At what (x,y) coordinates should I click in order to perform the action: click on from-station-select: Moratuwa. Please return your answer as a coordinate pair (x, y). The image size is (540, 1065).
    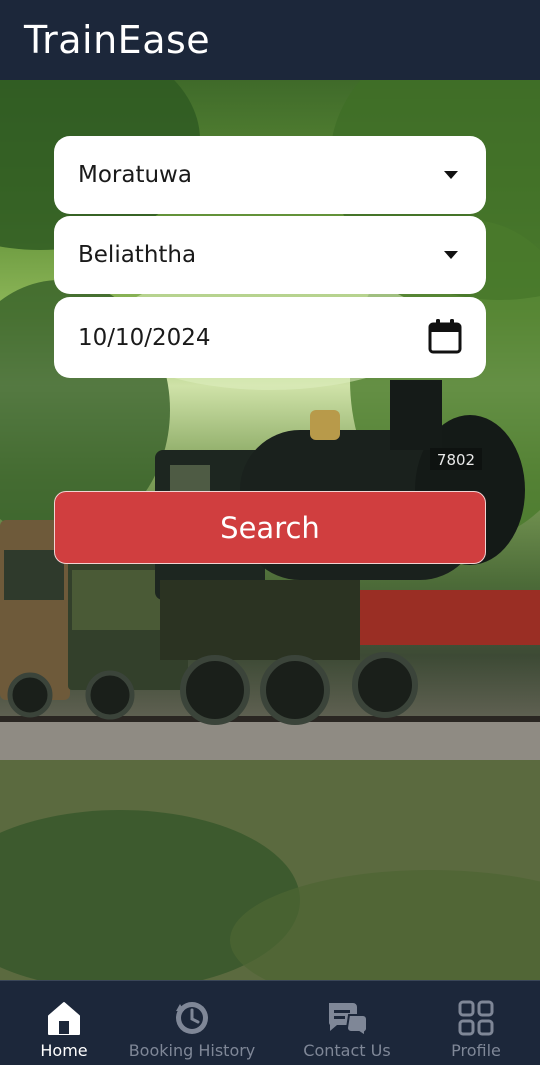
    Looking at the image, I should click on (270, 175).